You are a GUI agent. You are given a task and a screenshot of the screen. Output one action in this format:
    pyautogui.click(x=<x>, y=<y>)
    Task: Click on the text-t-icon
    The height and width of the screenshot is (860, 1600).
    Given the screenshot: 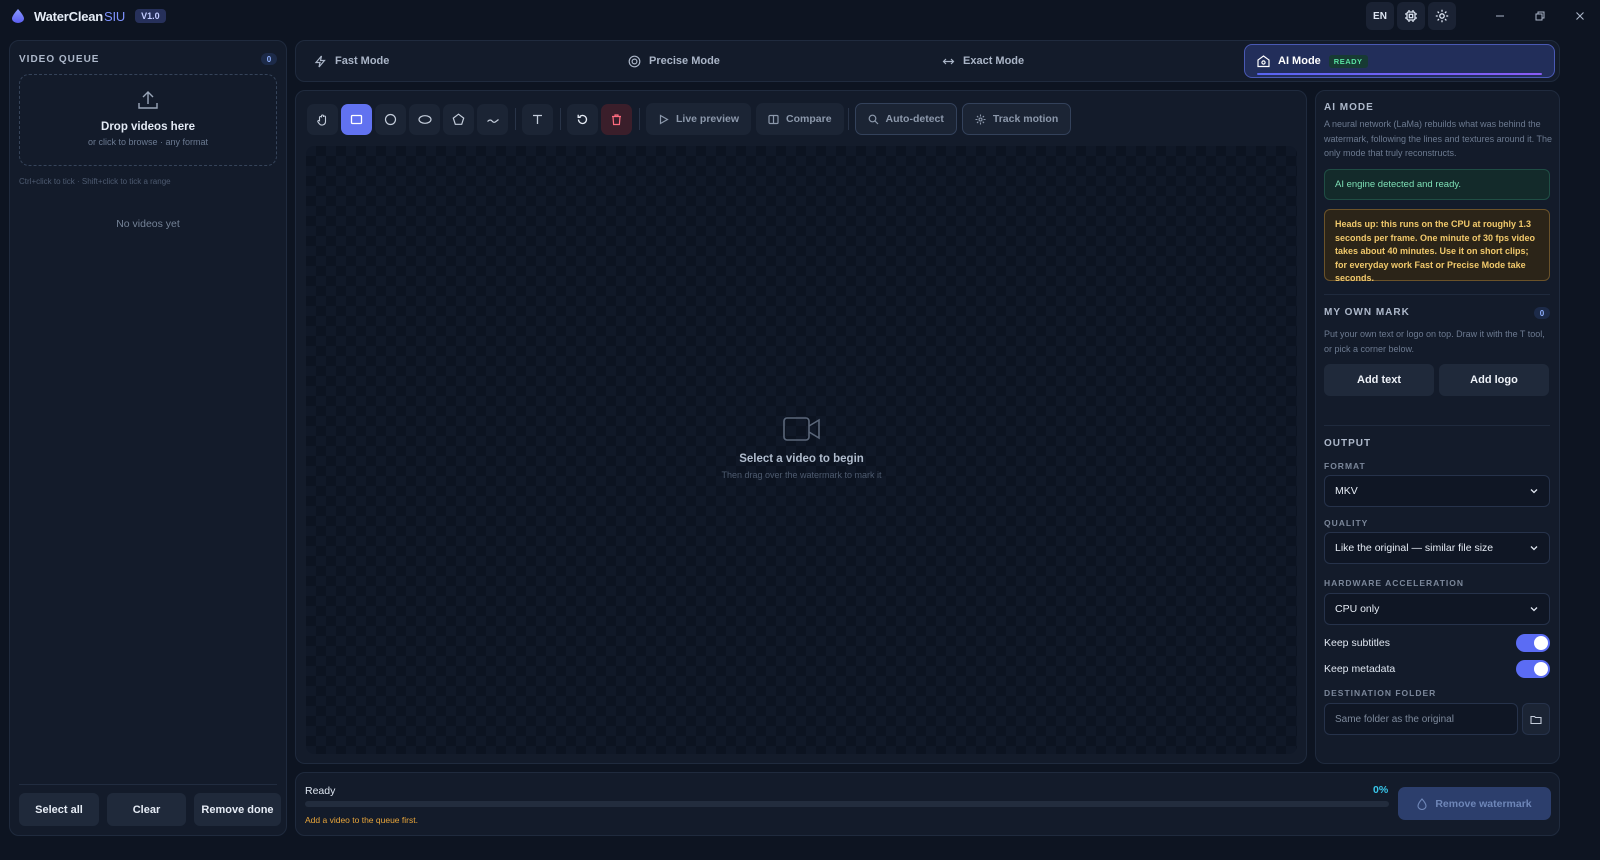 What is the action you would take?
    pyautogui.click(x=537, y=119)
    